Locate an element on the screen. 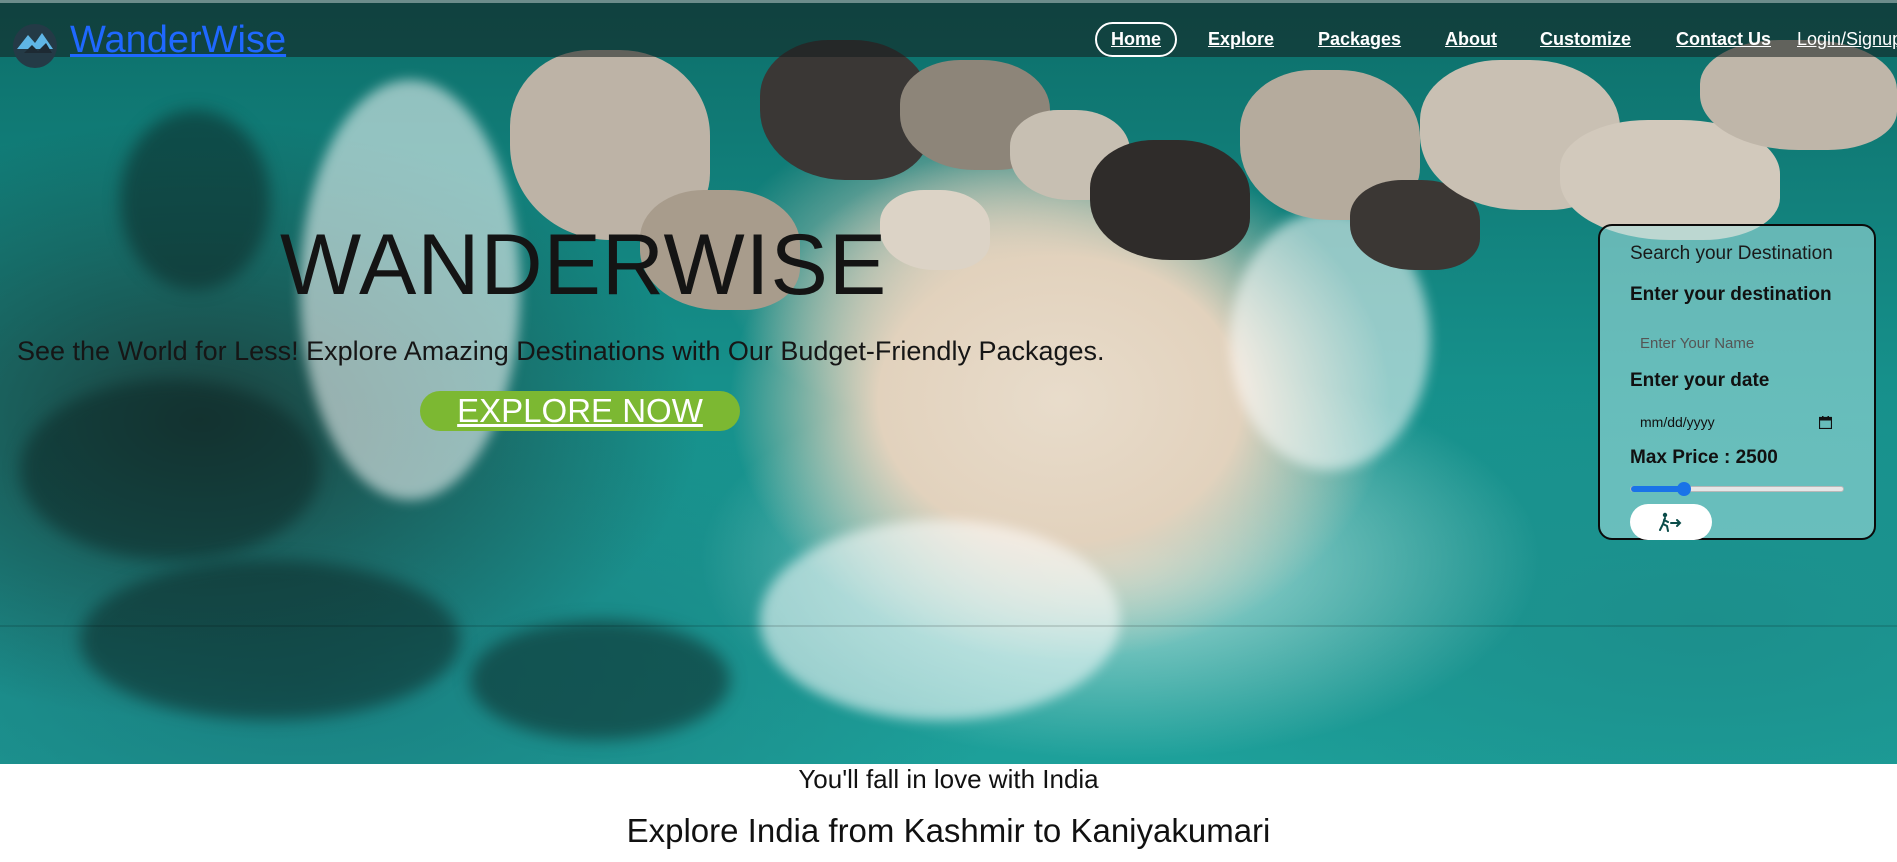 The height and width of the screenshot is (862, 1897). search-panel-title: Search your Destination is located at coordinates (1731, 253).